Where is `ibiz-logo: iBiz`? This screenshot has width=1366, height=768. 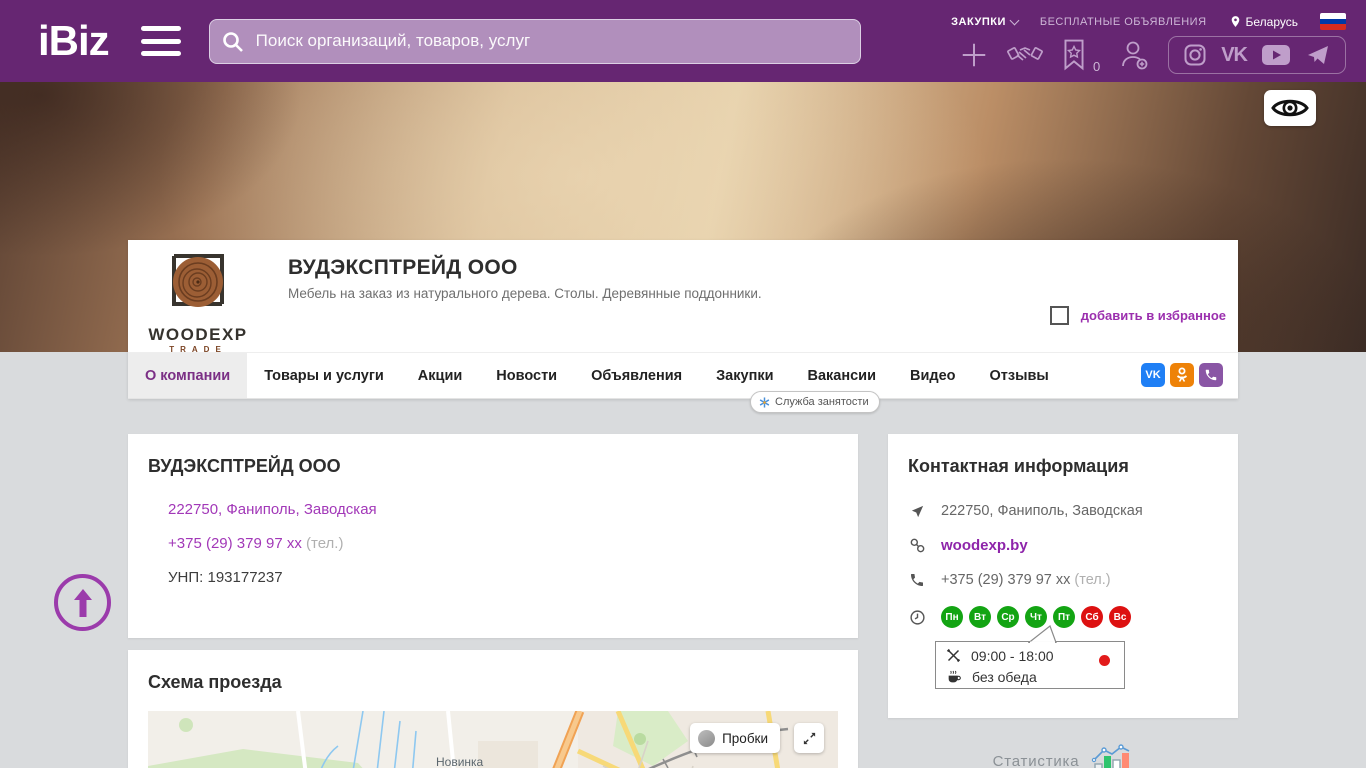 ibiz-logo: iBiz is located at coordinates (74, 41).